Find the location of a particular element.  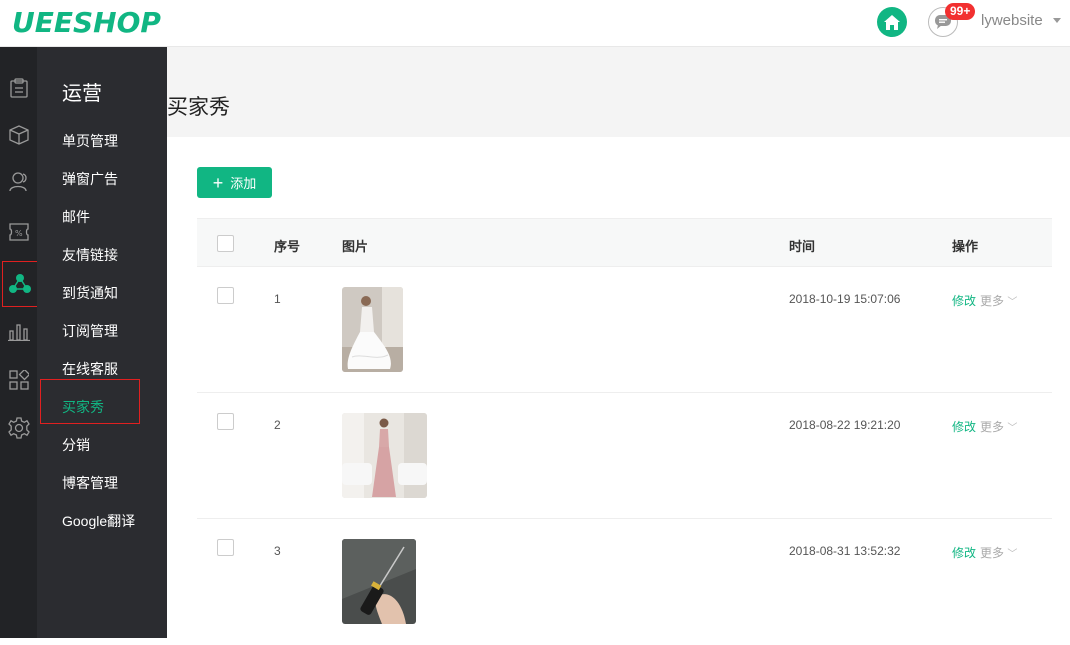

header-action: 操作 is located at coordinates (965, 246).